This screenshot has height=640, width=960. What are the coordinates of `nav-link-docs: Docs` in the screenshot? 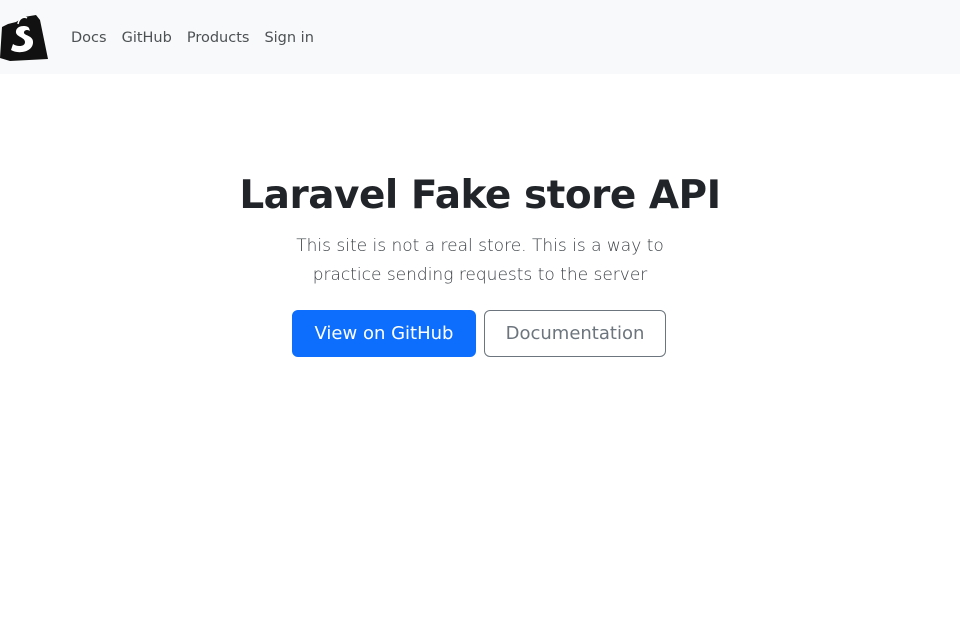 It's located at (89, 38).